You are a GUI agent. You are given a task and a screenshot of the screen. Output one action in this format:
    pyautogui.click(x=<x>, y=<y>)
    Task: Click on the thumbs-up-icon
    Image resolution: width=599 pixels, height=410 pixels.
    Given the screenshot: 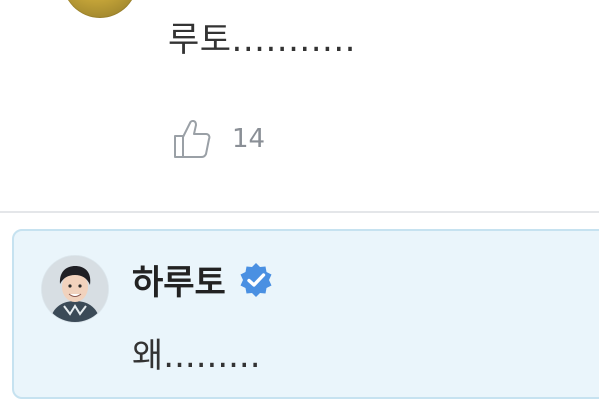 What is the action you would take?
    pyautogui.click(x=192, y=139)
    